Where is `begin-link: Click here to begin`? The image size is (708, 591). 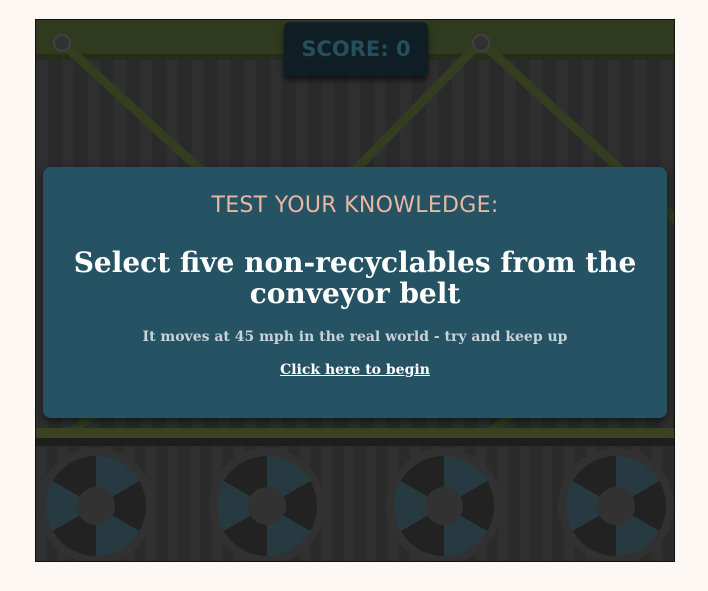
begin-link: Click here to begin is located at coordinates (355, 370).